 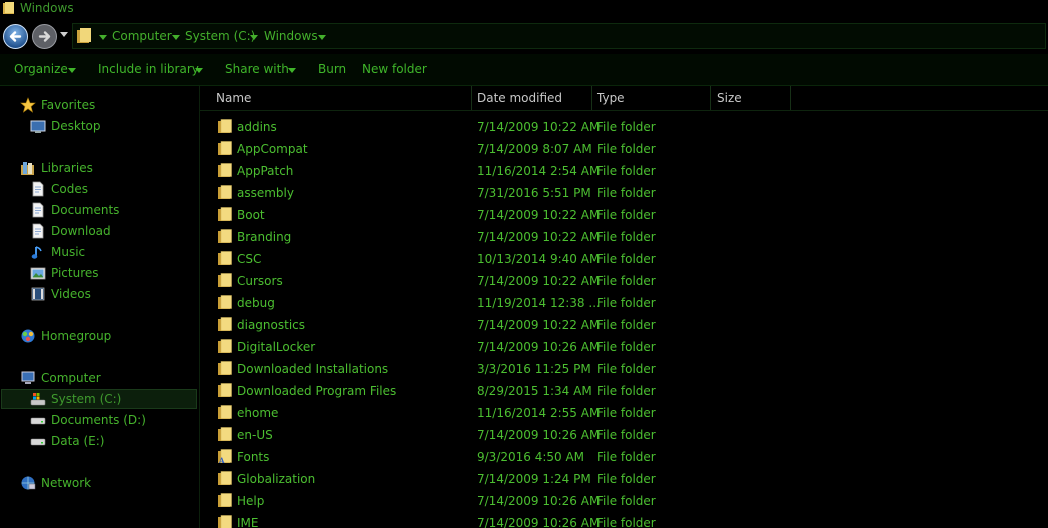 What do you see at coordinates (38, 294) in the screenshot?
I see `video-icon` at bounding box center [38, 294].